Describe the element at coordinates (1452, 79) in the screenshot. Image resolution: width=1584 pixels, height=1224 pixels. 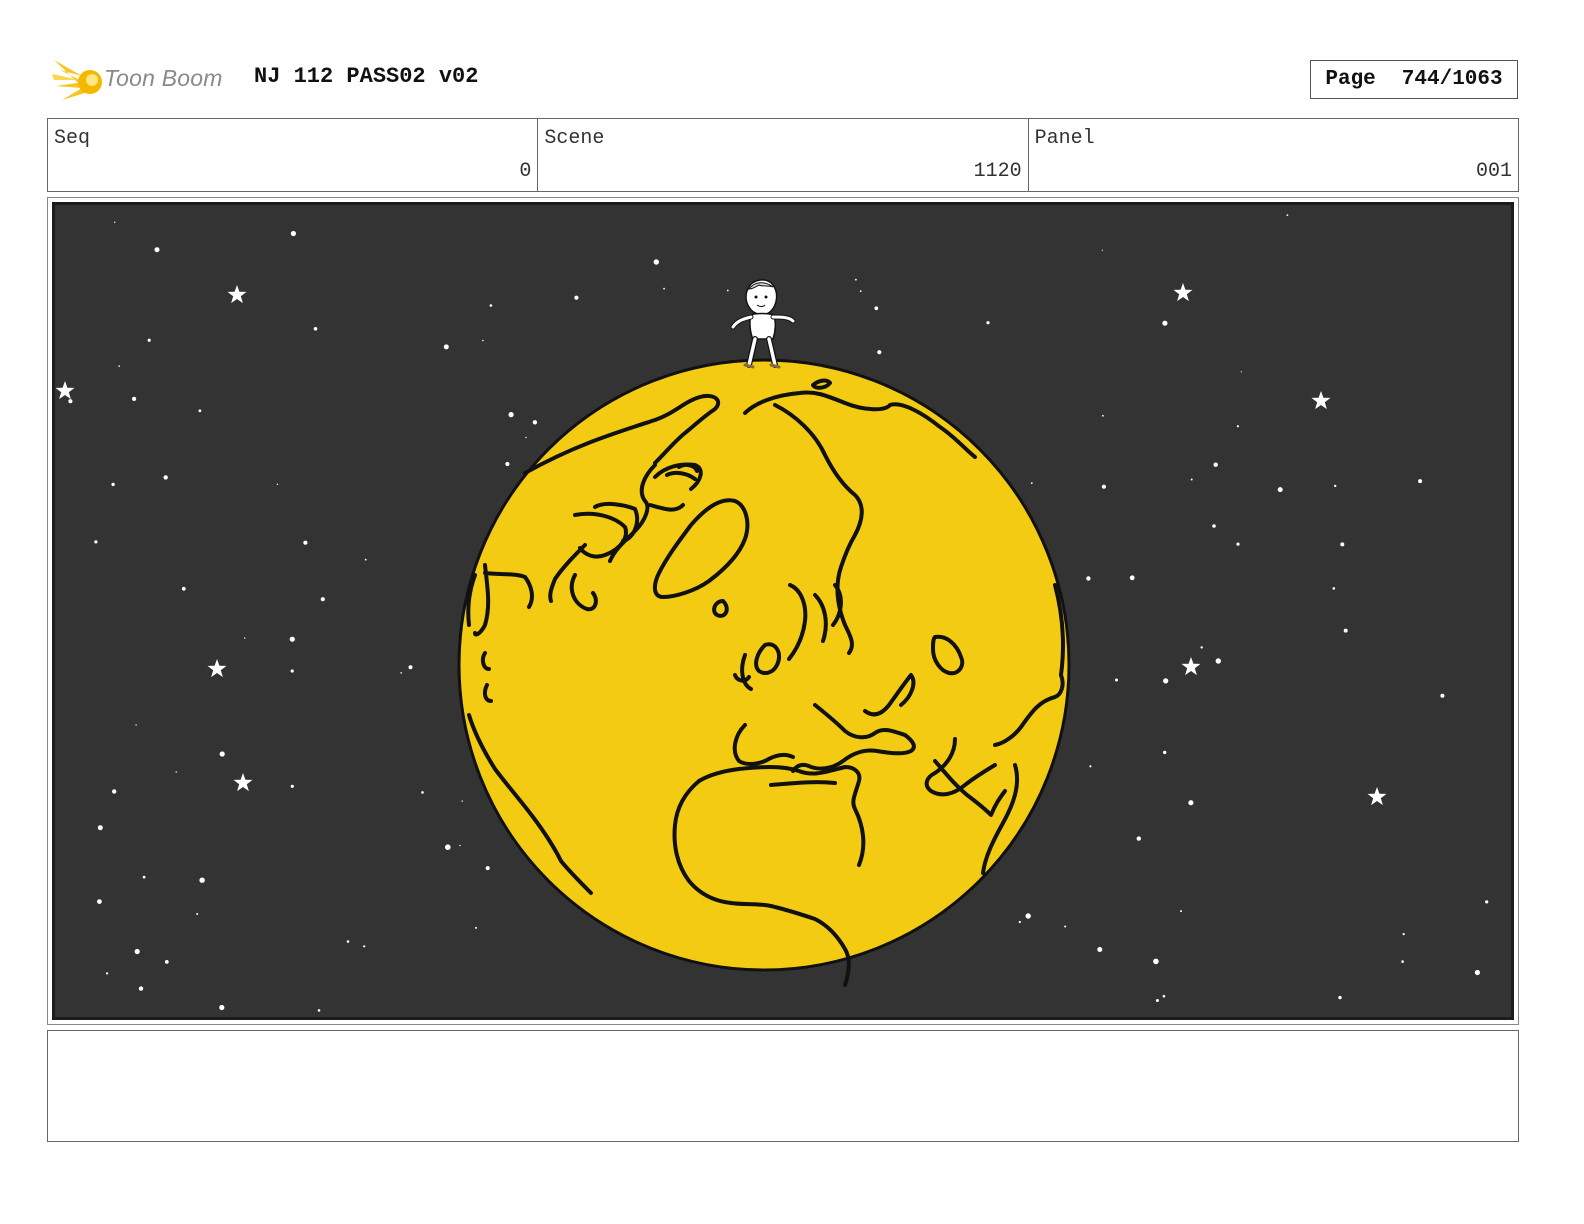
I see `page-number: 744/1063` at that location.